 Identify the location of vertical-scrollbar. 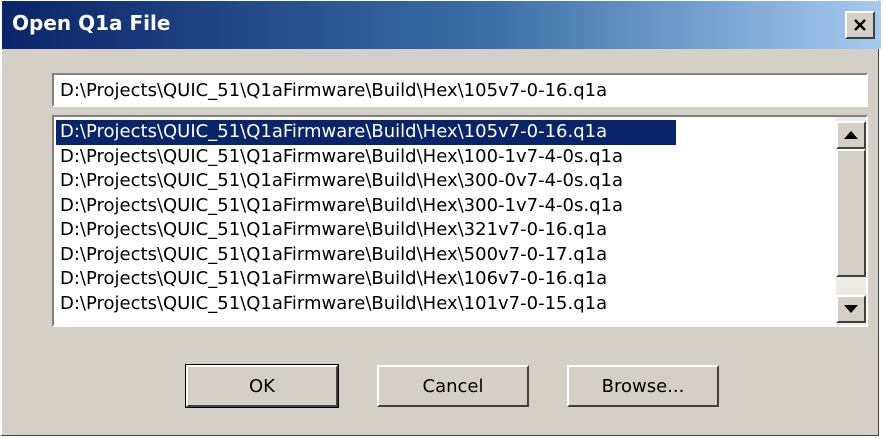
(851, 221).